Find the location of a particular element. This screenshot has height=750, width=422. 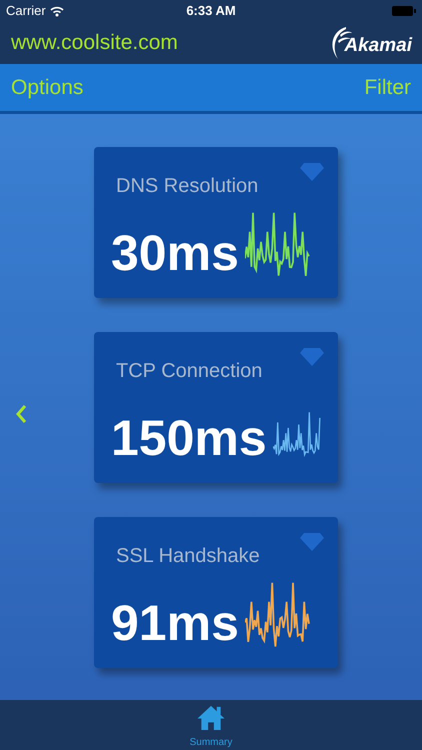

metric-value: 150ms is located at coordinates (189, 438).